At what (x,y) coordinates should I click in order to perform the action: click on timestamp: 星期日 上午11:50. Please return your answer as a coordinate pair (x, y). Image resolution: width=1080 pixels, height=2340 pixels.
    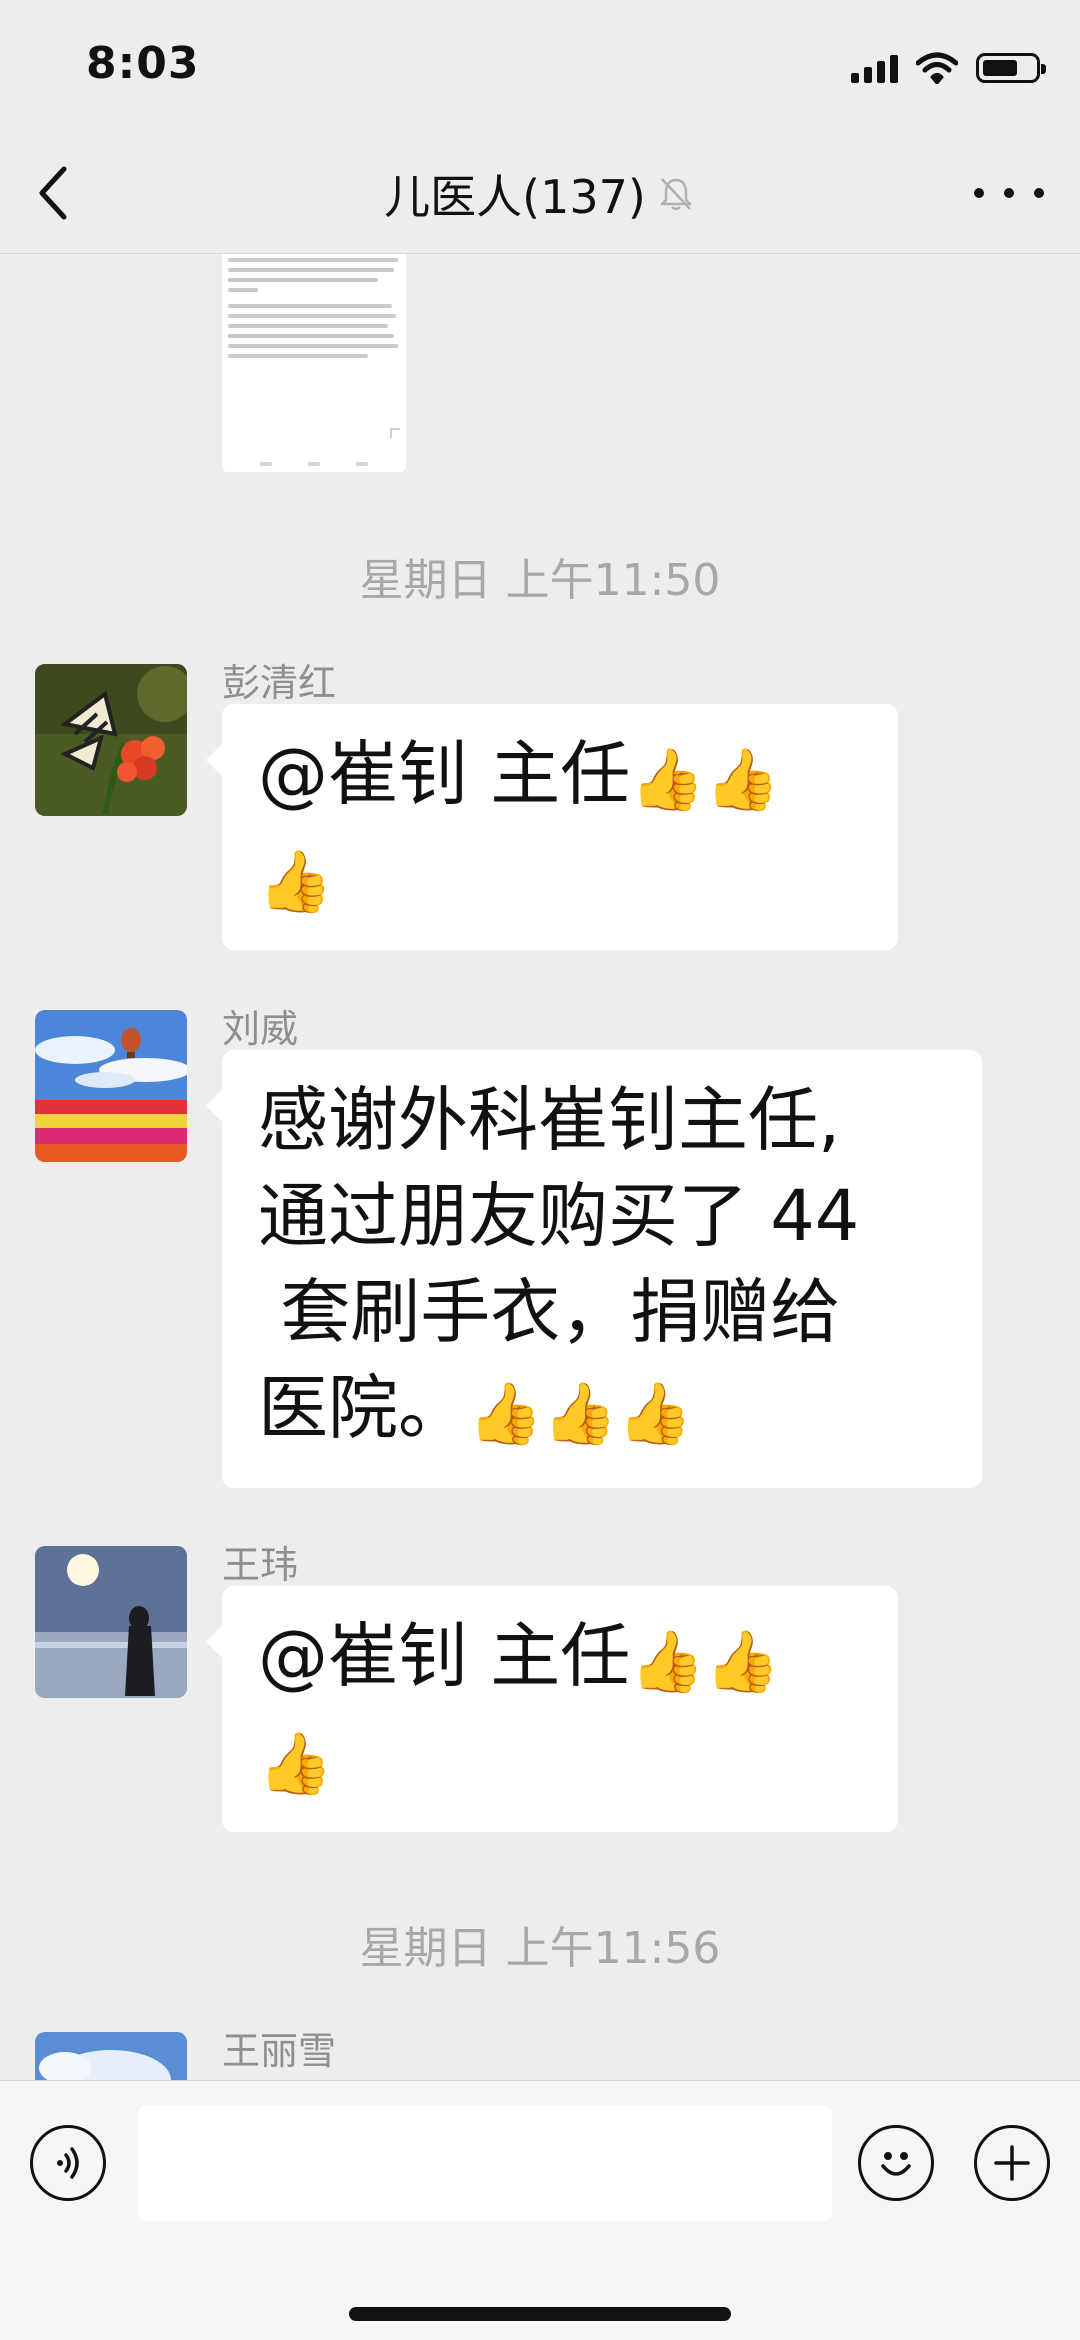
    Looking at the image, I should click on (540, 580).